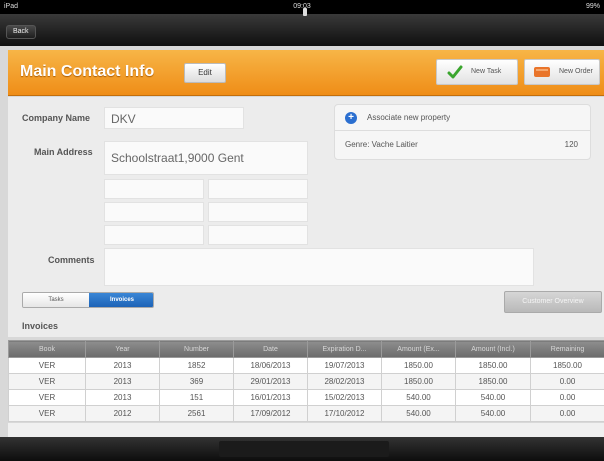  Describe the element at coordinates (381, 144) in the screenshot. I see `genre-label: Genre: Vache Laitier` at that location.